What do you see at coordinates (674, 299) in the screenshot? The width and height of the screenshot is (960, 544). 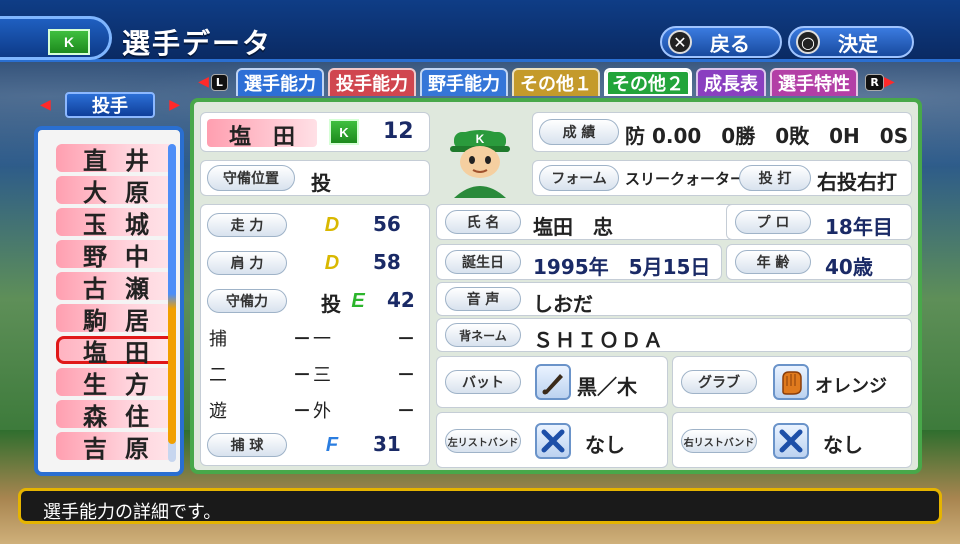 I see `voice-row: 音 声 しおだ` at bounding box center [674, 299].